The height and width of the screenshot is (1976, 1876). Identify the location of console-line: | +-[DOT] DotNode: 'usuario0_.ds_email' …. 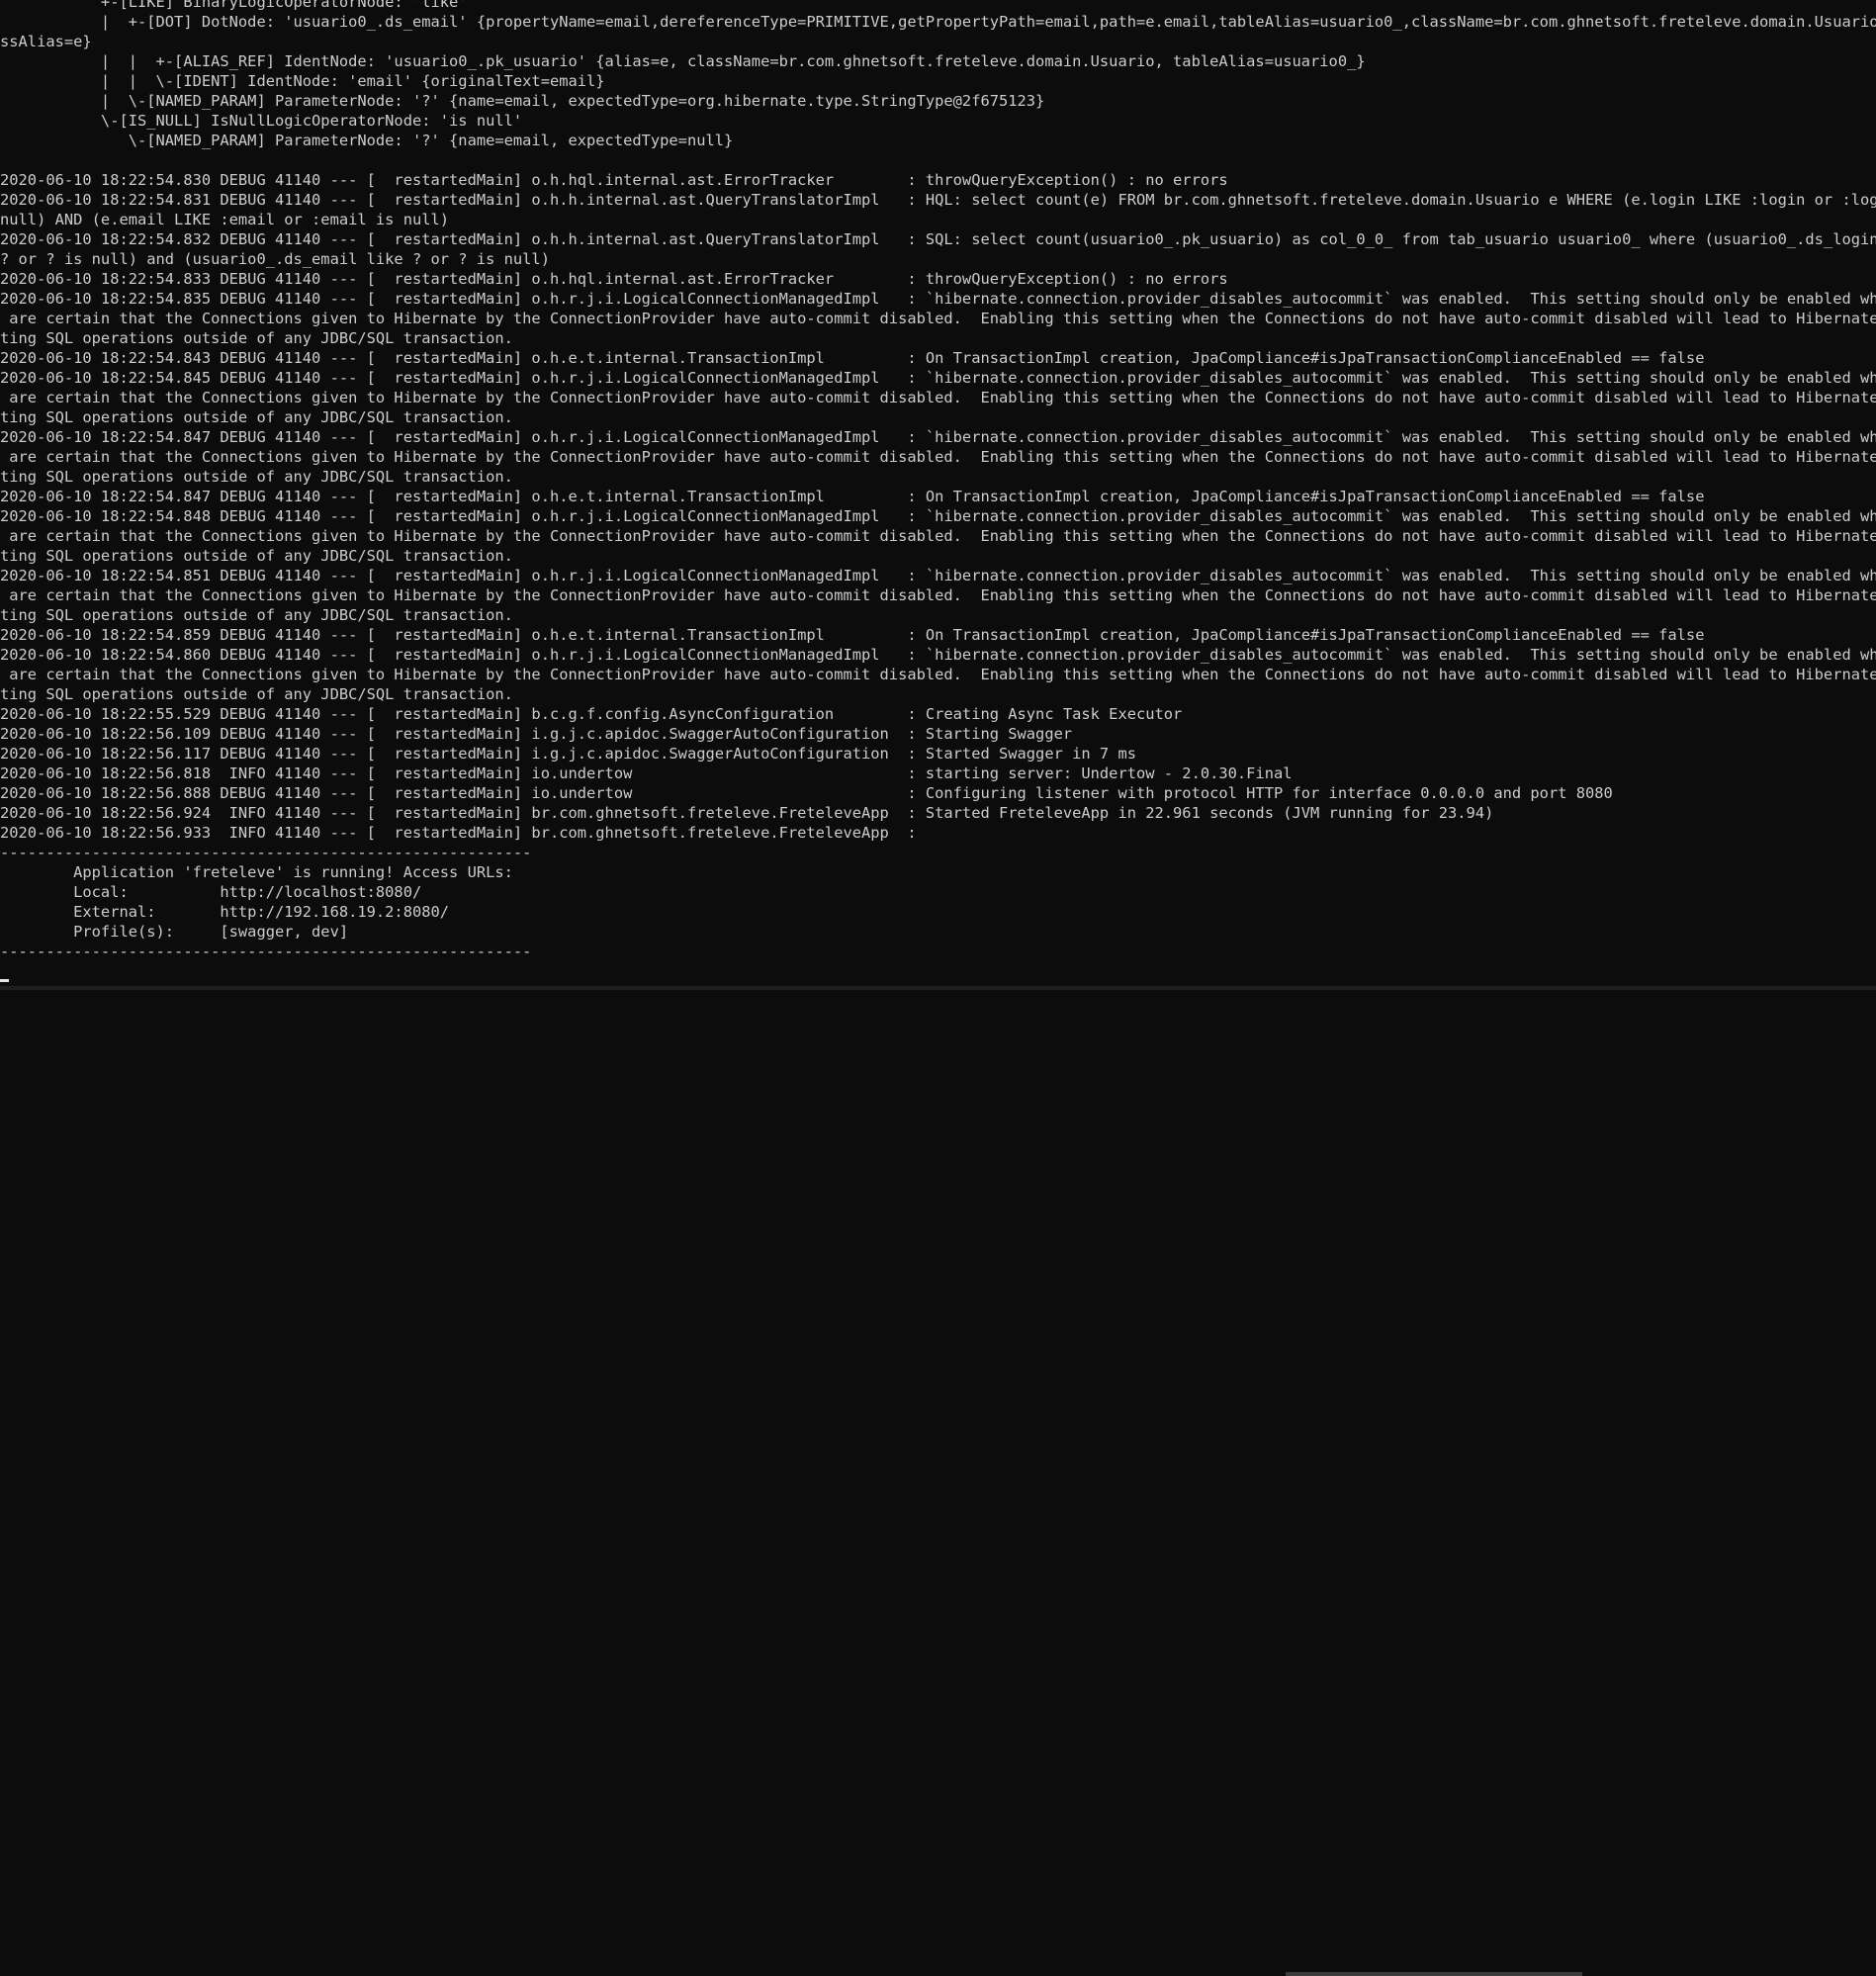
(938, 22).